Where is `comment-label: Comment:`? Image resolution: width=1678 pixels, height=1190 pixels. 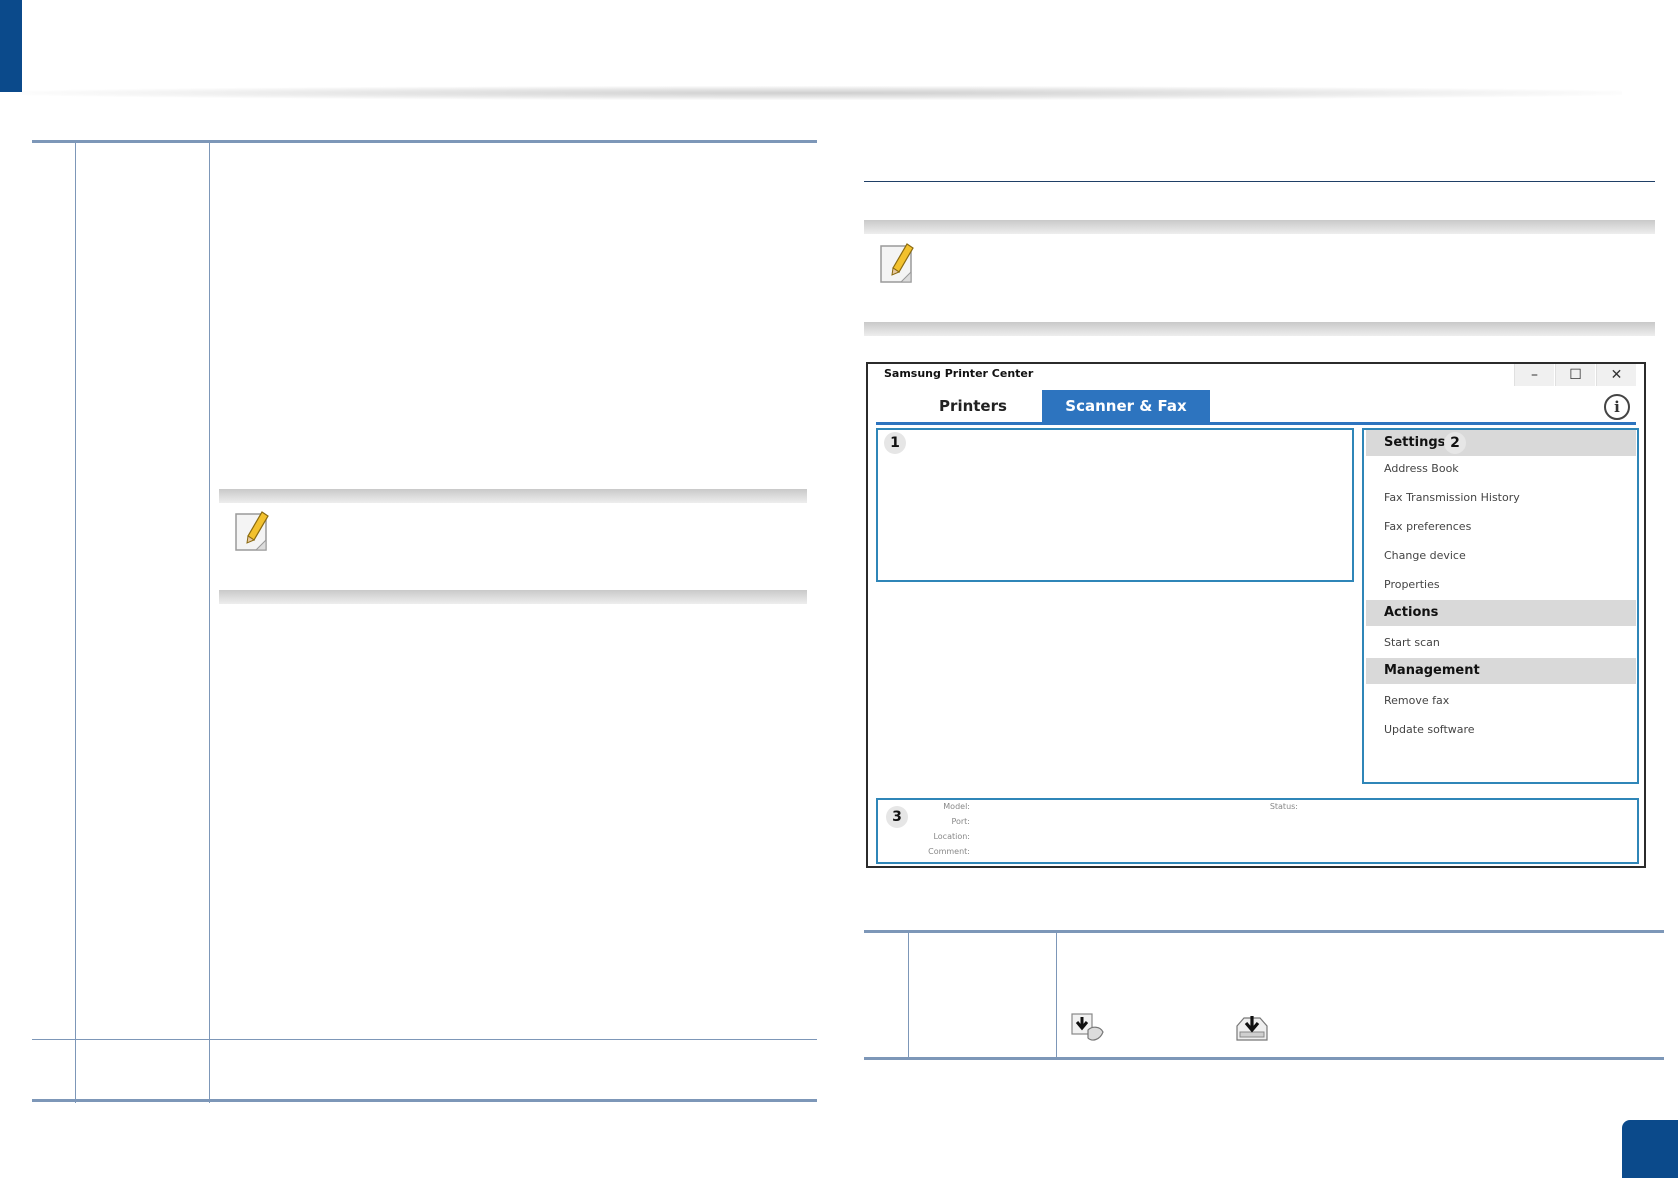
comment-label: Comment: is located at coordinates (949, 851).